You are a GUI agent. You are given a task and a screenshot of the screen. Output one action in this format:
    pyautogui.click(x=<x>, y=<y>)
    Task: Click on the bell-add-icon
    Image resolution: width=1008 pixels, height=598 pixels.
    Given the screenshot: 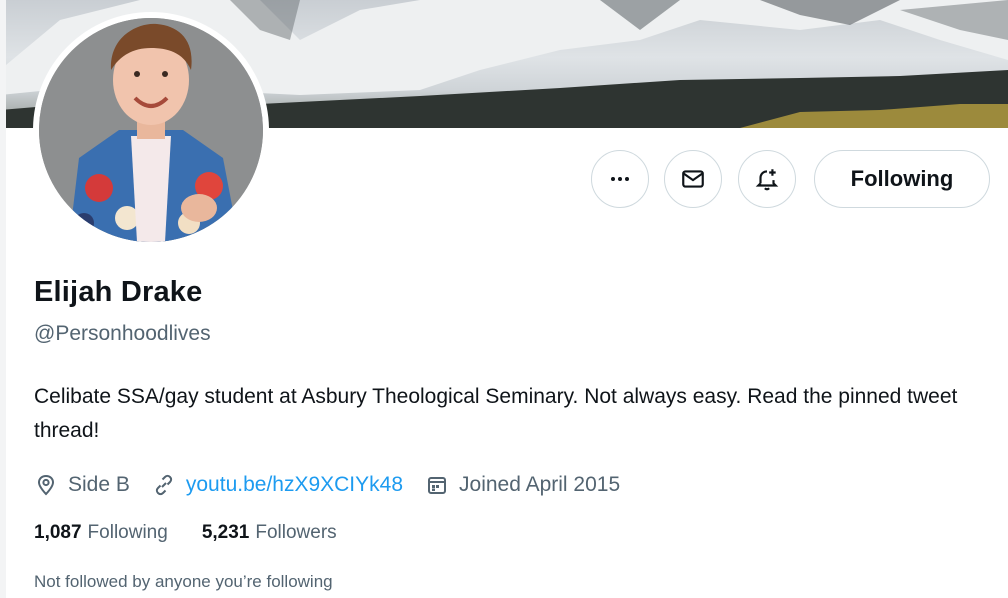 What is the action you would take?
    pyautogui.click(x=767, y=180)
    